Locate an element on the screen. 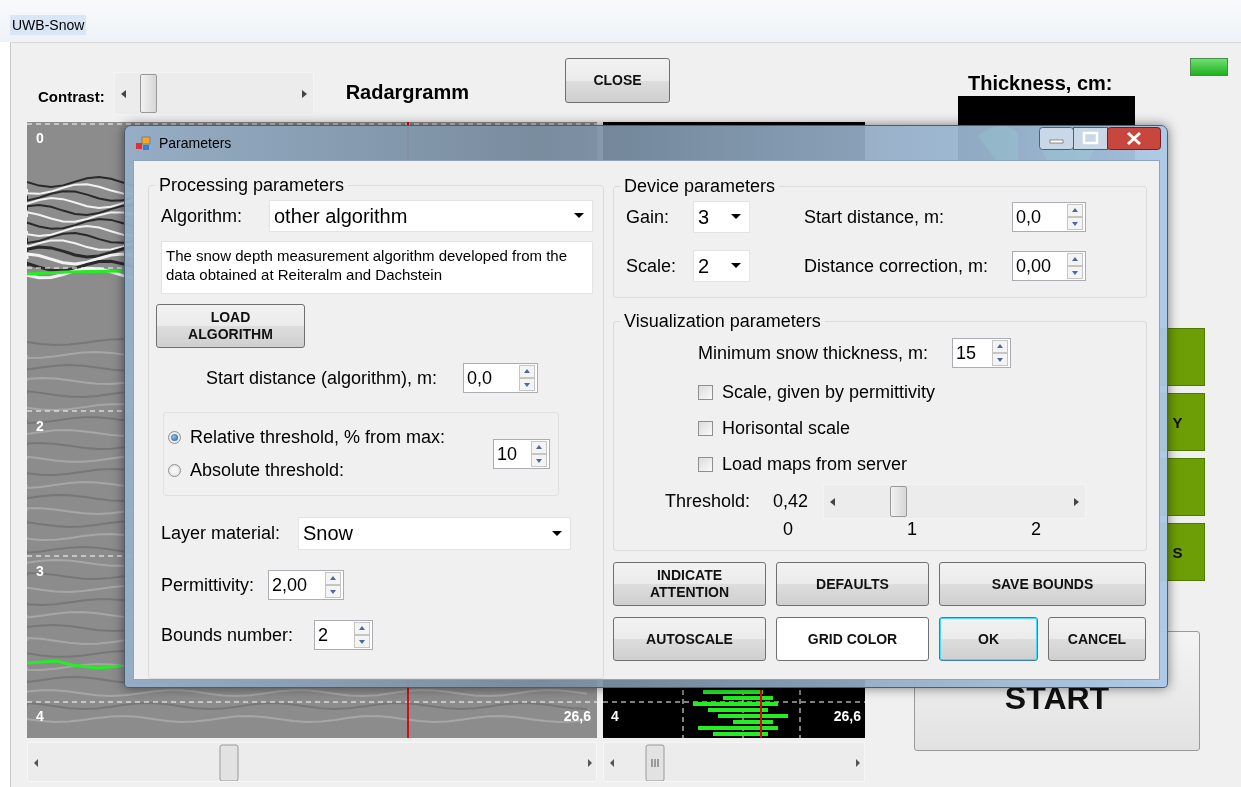  ok-button: OK is located at coordinates (988, 639).